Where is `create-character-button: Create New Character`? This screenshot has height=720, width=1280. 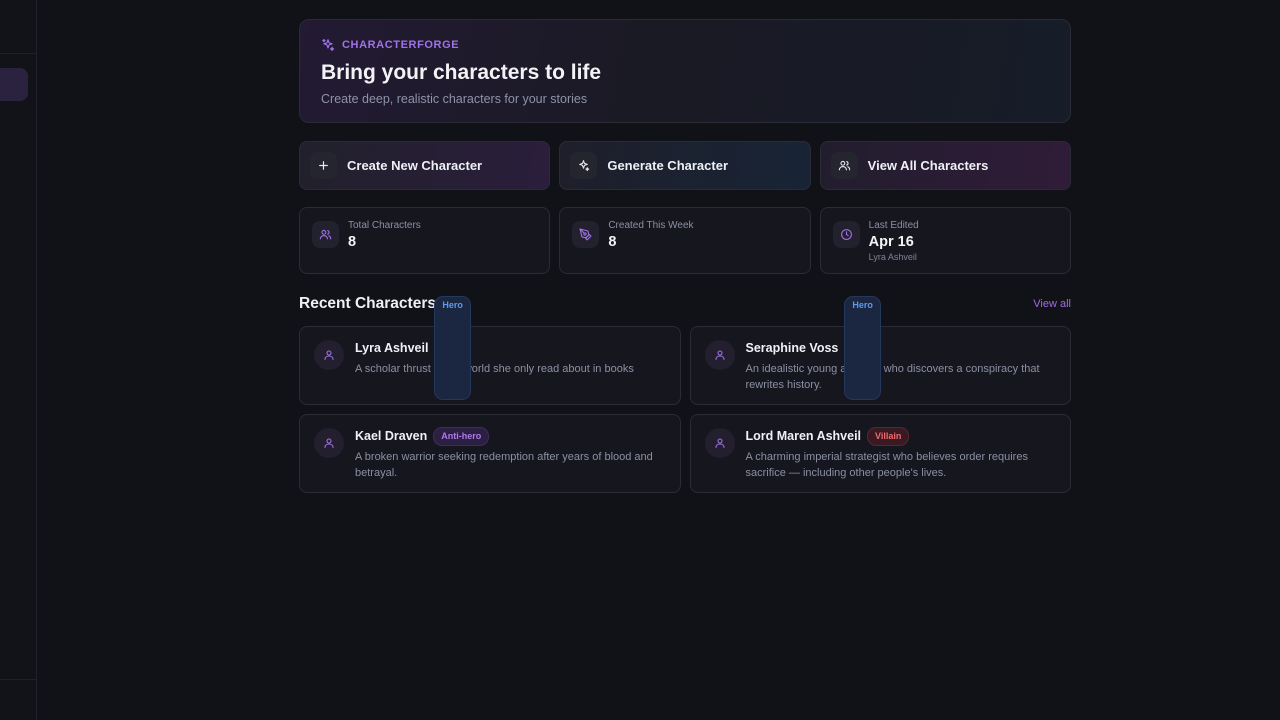 create-character-button: Create New Character is located at coordinates (425, 165).